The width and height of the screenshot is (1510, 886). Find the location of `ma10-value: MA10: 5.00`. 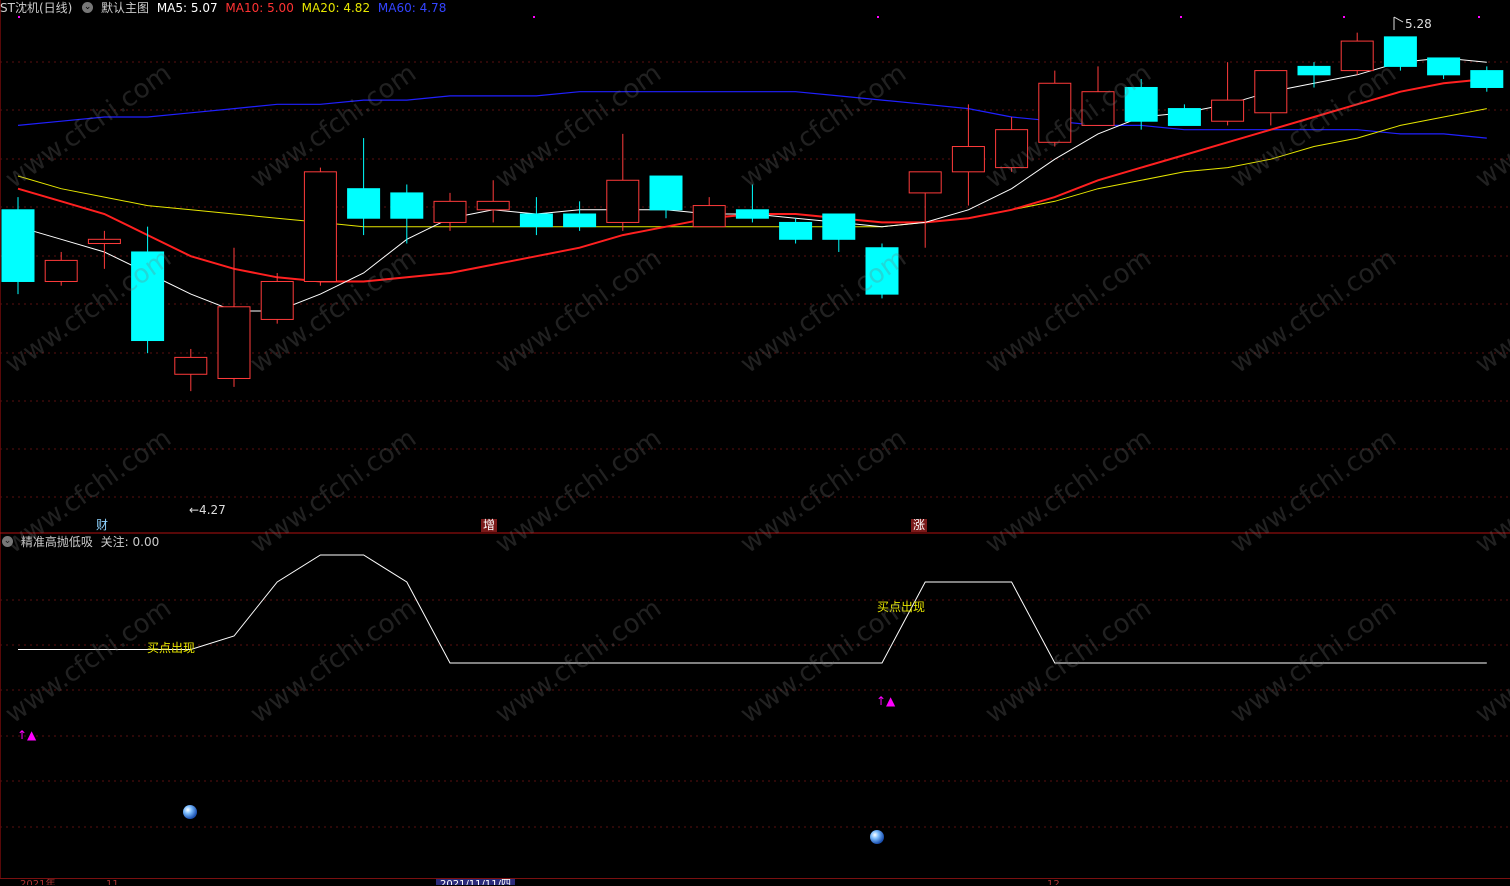

ma10-value: MA10: 5.00 is located at coordinates (259, 8).